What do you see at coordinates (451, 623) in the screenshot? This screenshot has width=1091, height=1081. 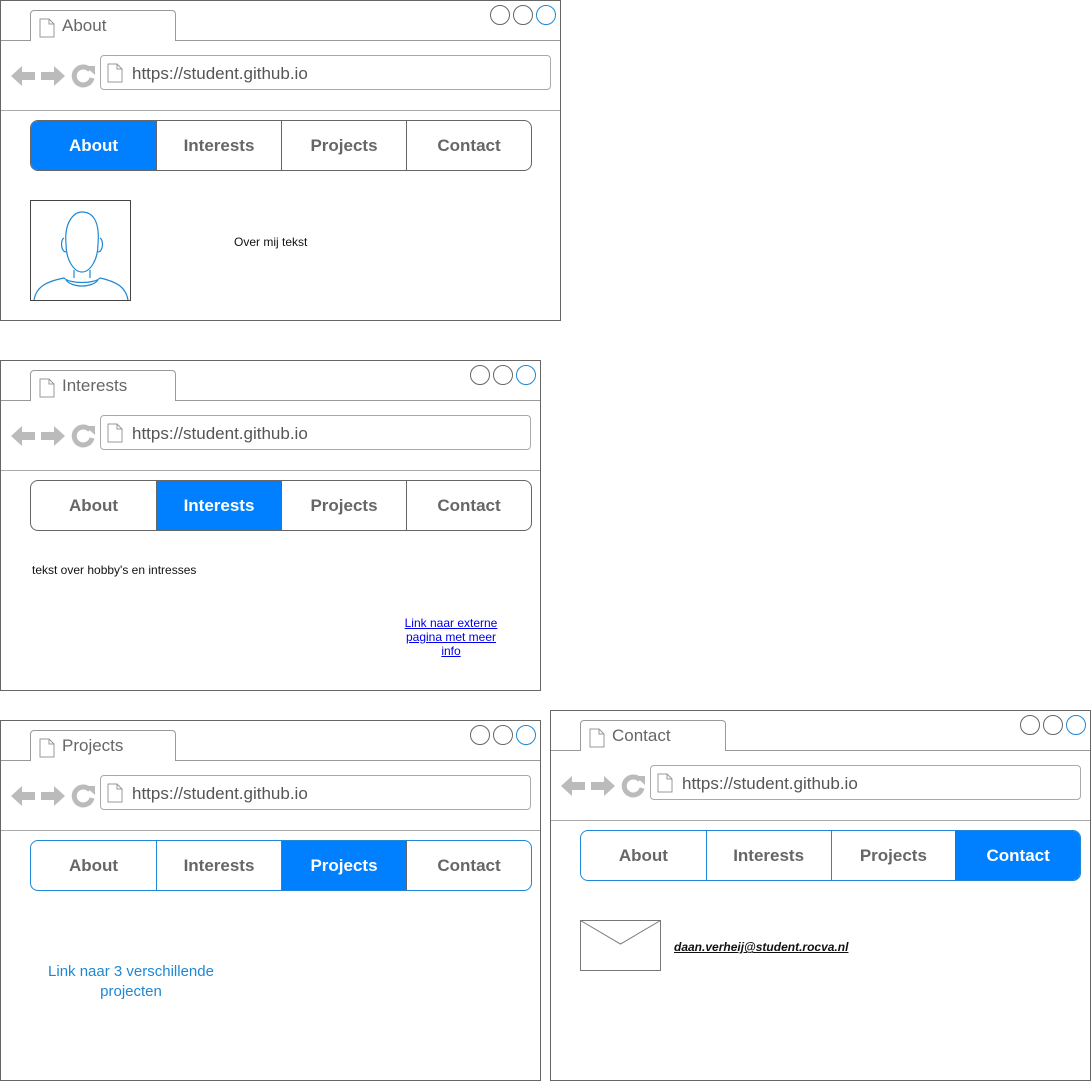 I see `link-line: Link naar externe` at bounding box center [451, 623].